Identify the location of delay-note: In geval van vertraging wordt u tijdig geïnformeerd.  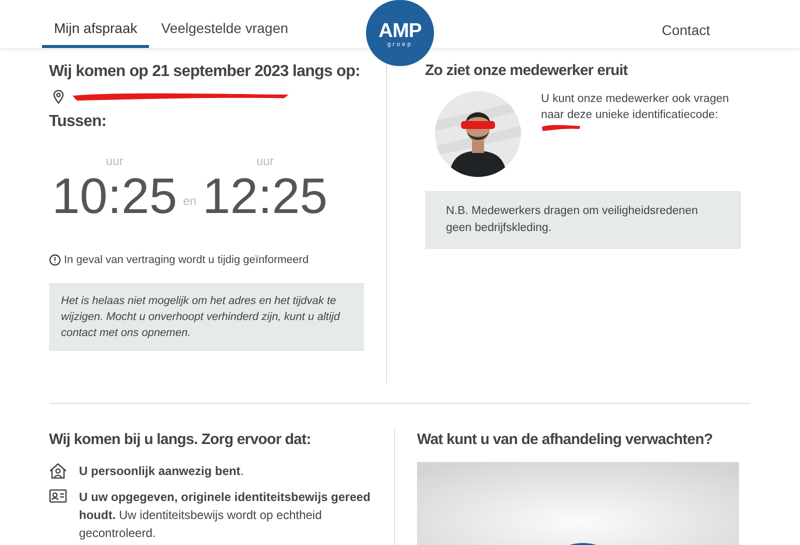
(186, 260).